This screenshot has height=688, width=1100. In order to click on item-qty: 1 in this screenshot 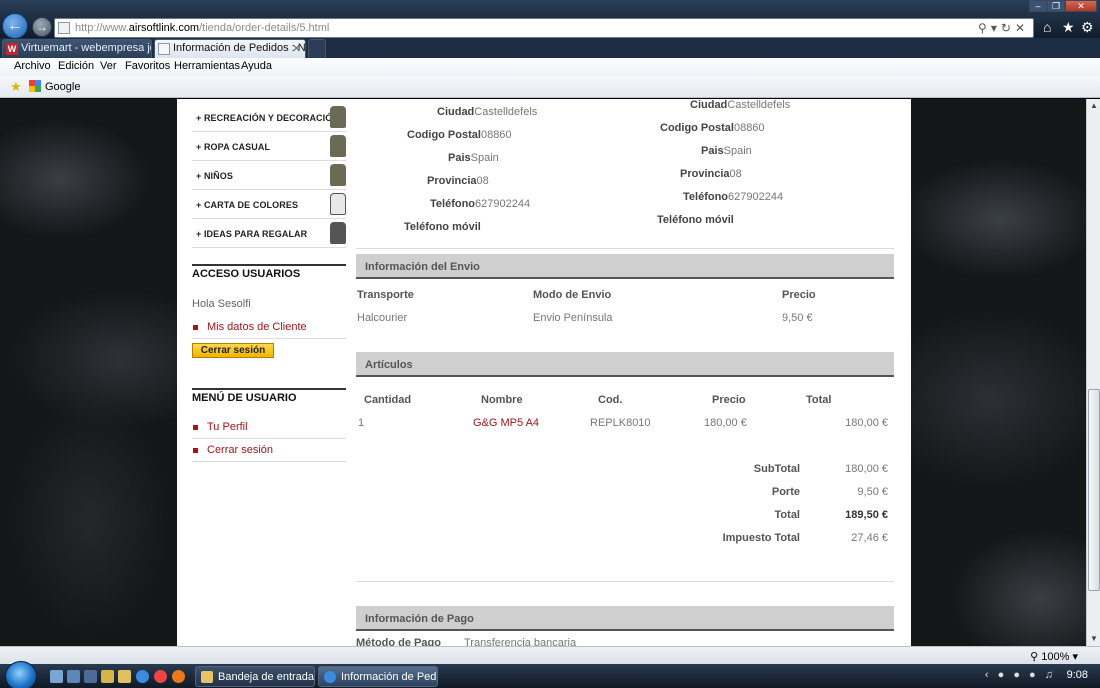, I will do `click(361, 423)`.